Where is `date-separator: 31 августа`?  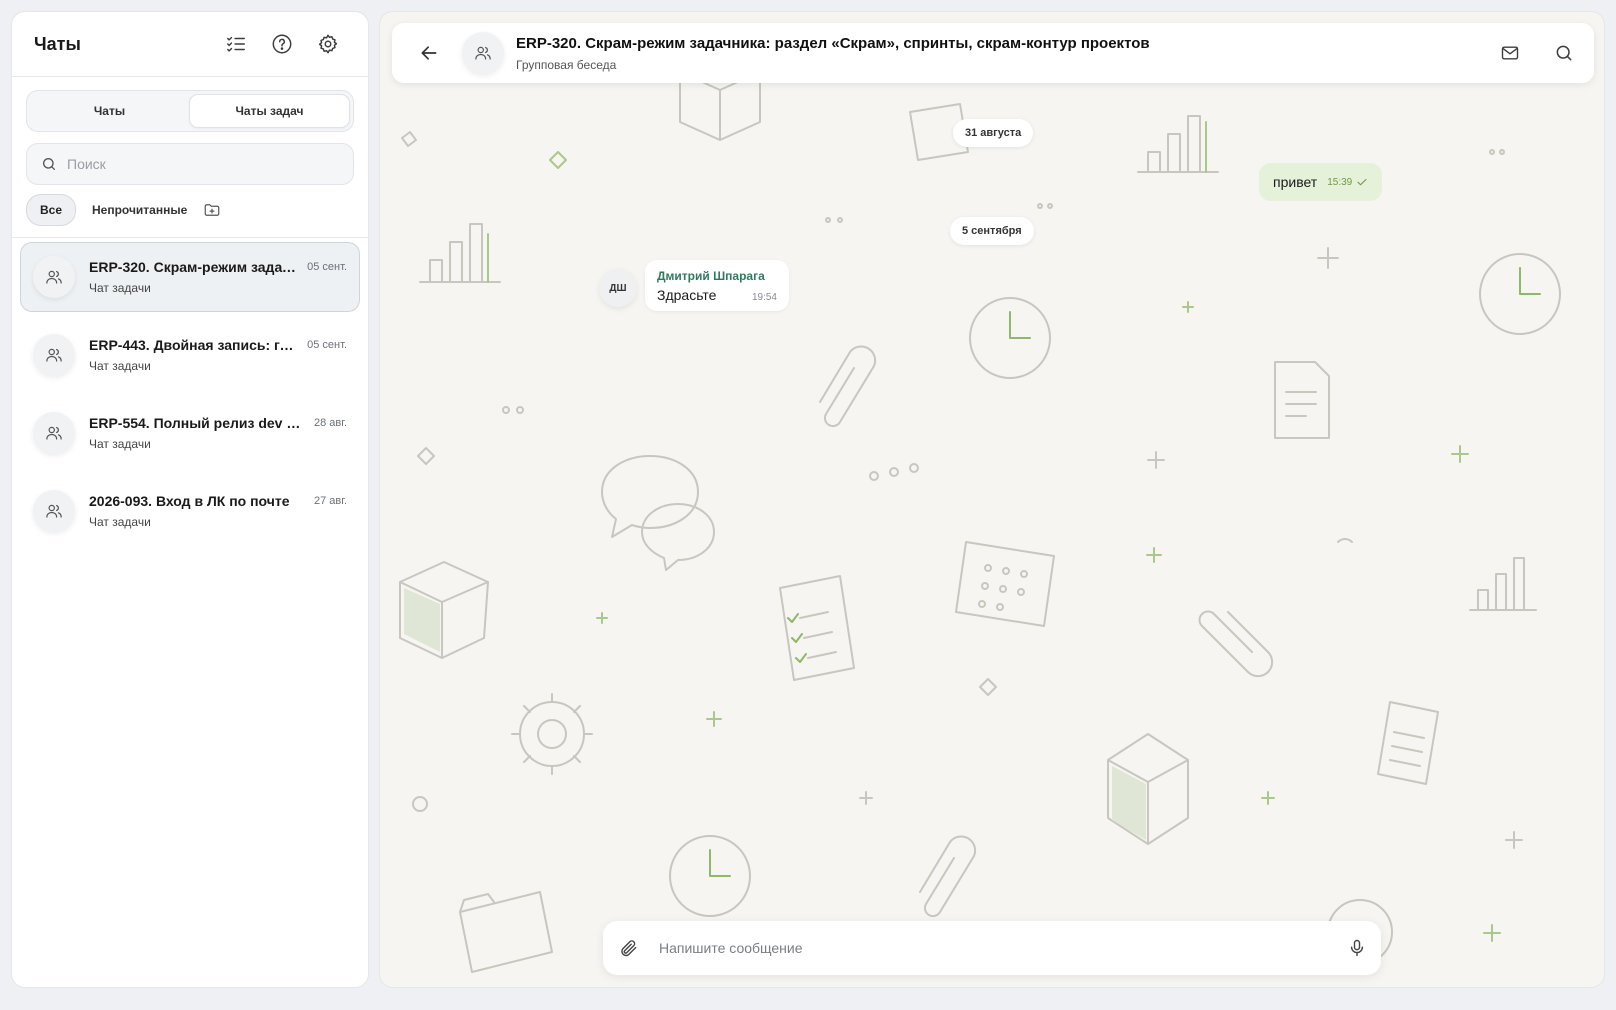
date-separator: 31 августа is located at coordinates (993, 133).